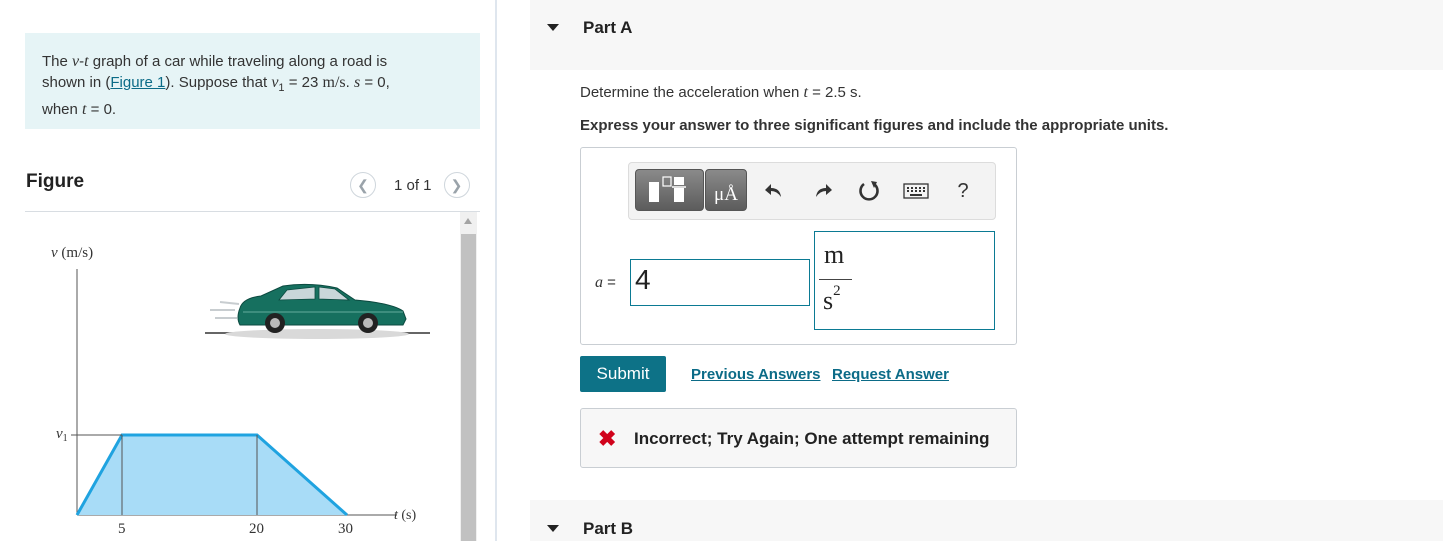 The image size is (1443, 541). Describe the element at coordinates (834, 92) in the screenshot. I see `text: = 2.5 s.` at that location.